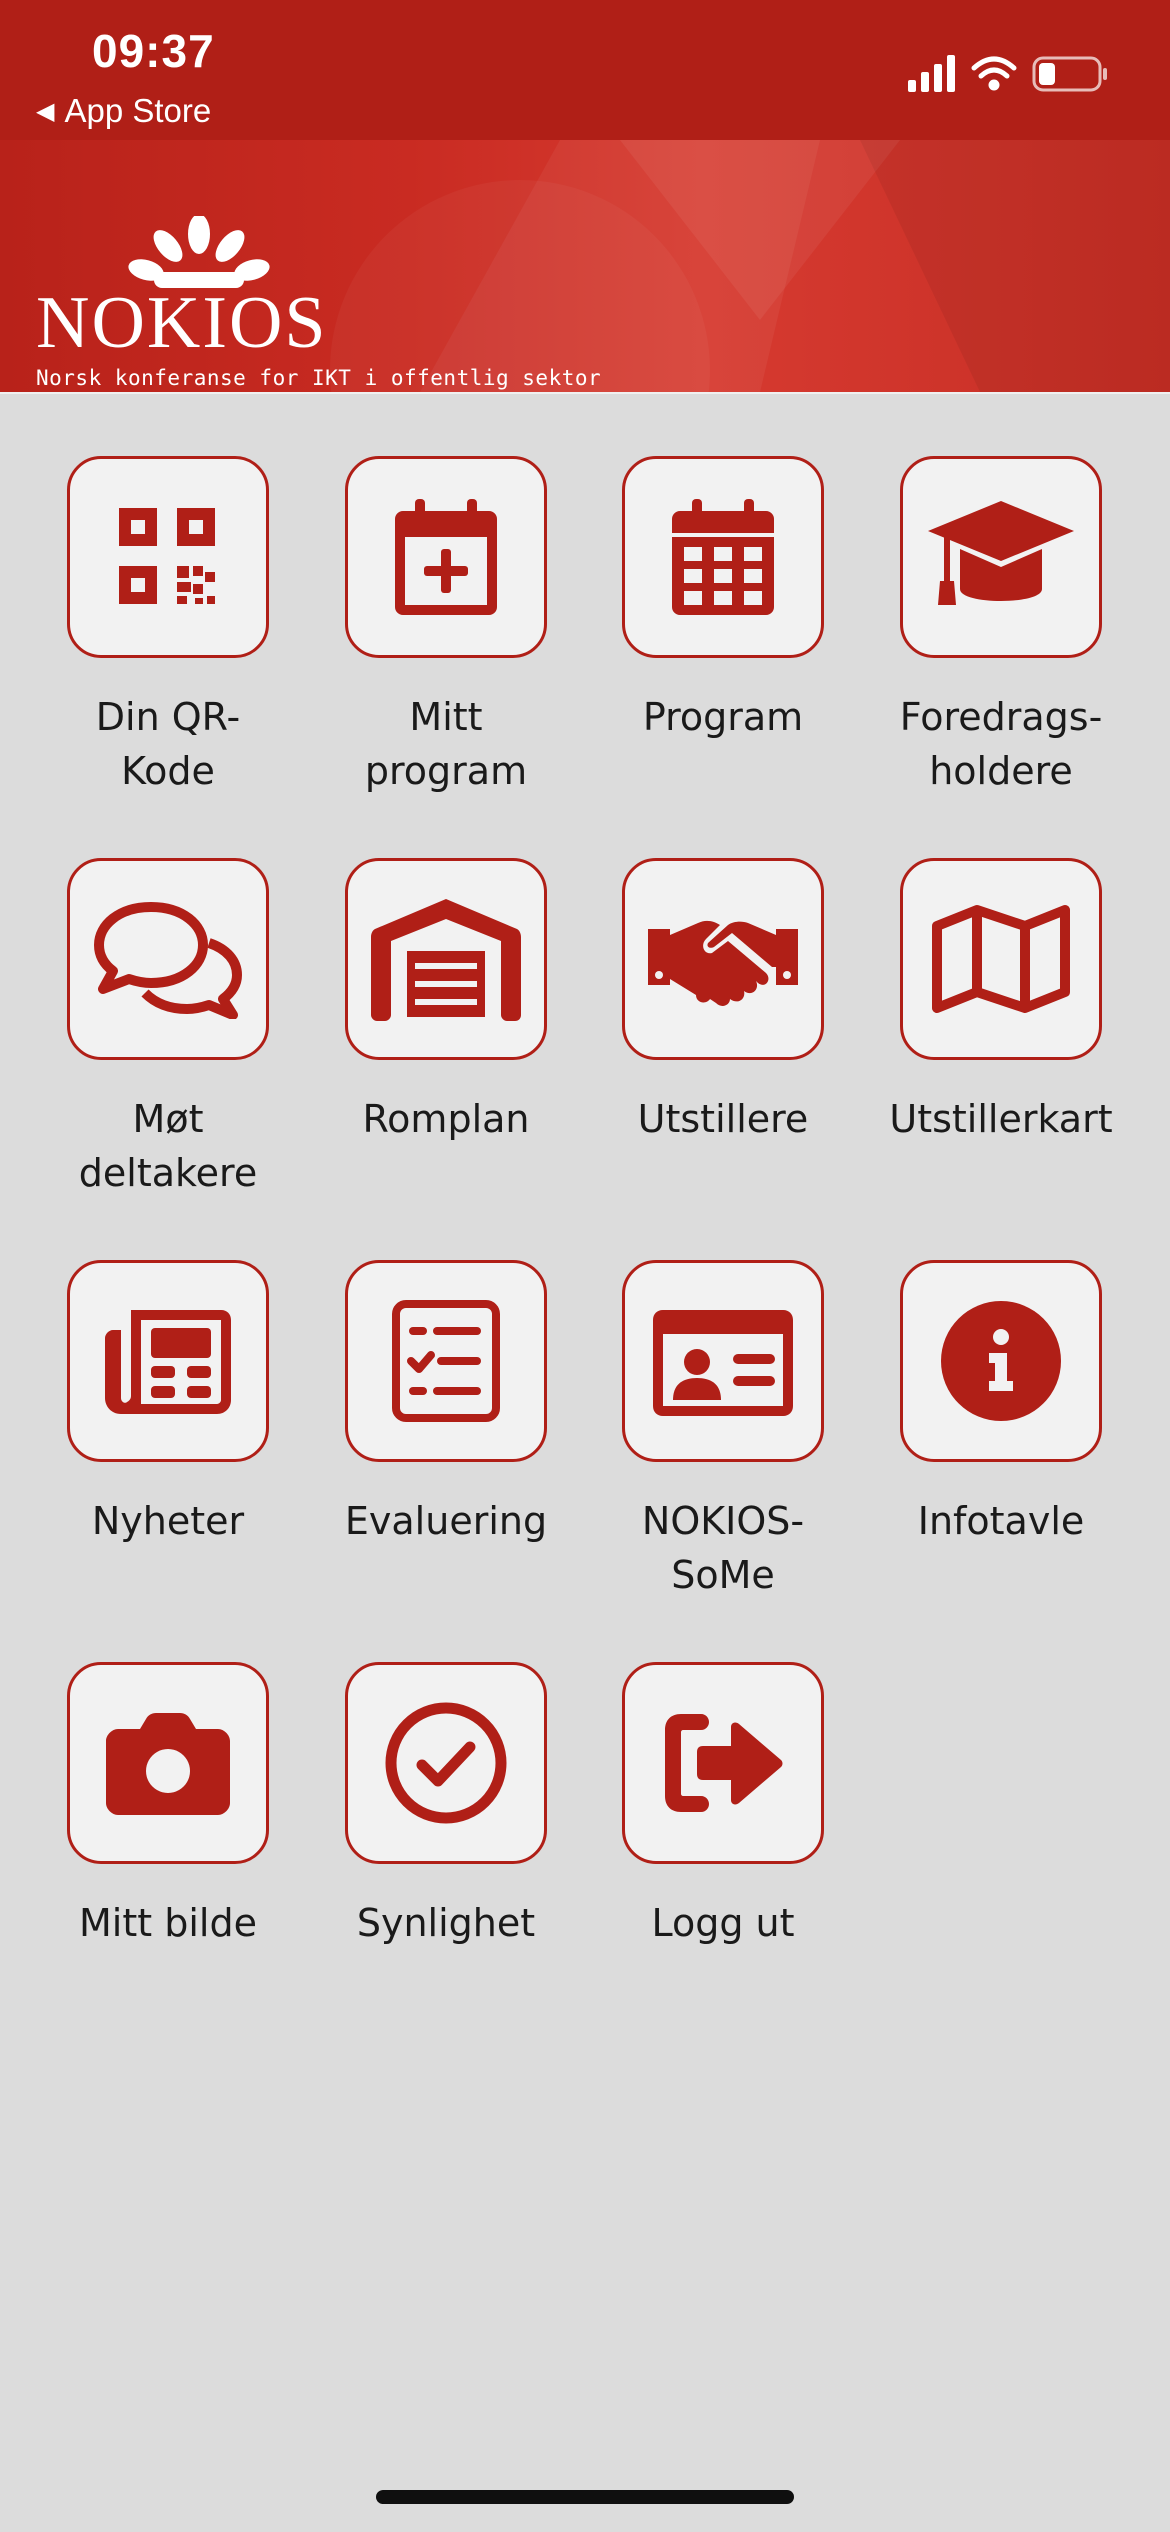  Describe the element at coordinates (446, 1119) in the screenshot. I see `tile-label: Romplan` at that location.